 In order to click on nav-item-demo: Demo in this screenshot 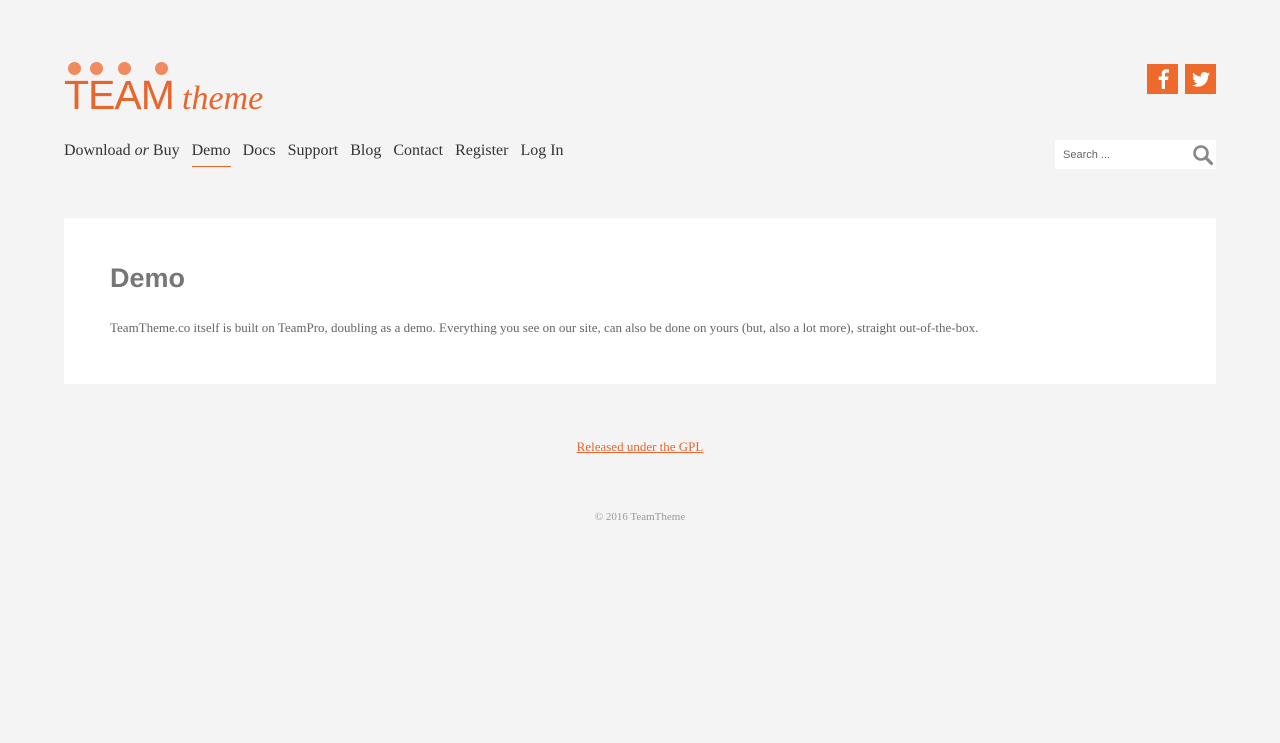, I will do `click(211, 154)`.